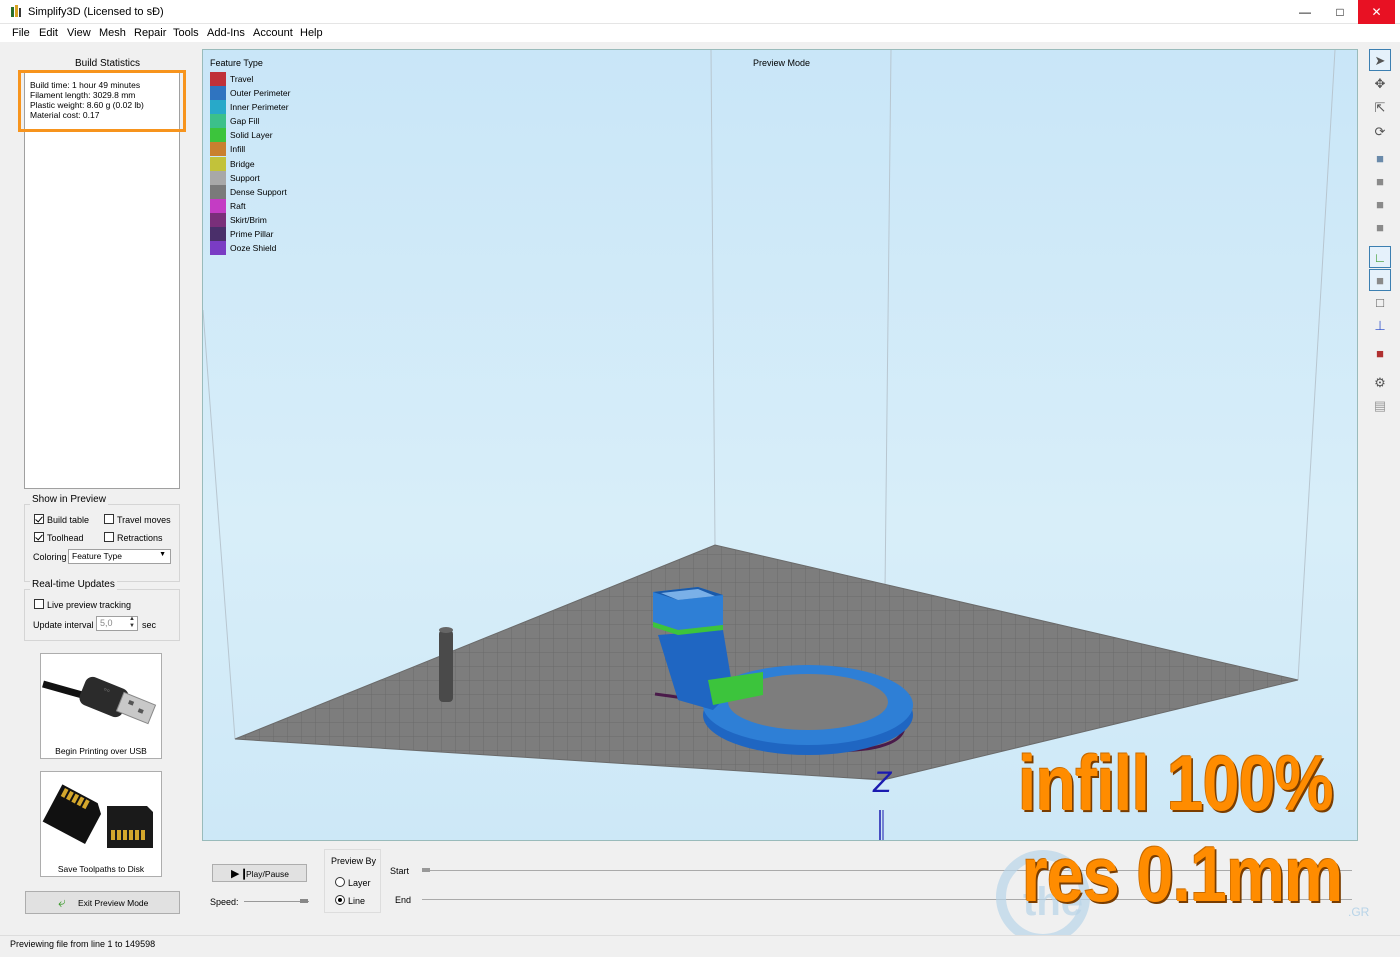  I want to click on window-title: Simplify3D (Licensed to sƉ), so click(96, 12).